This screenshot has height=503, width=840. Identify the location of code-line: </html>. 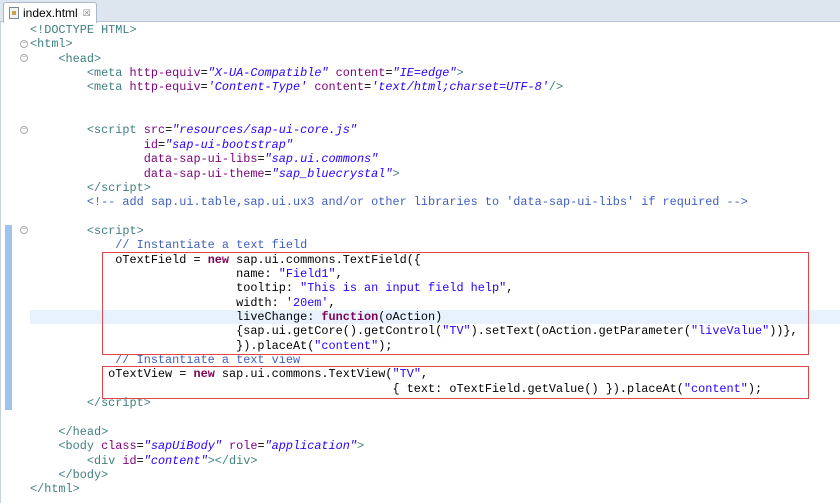
(55, 489).